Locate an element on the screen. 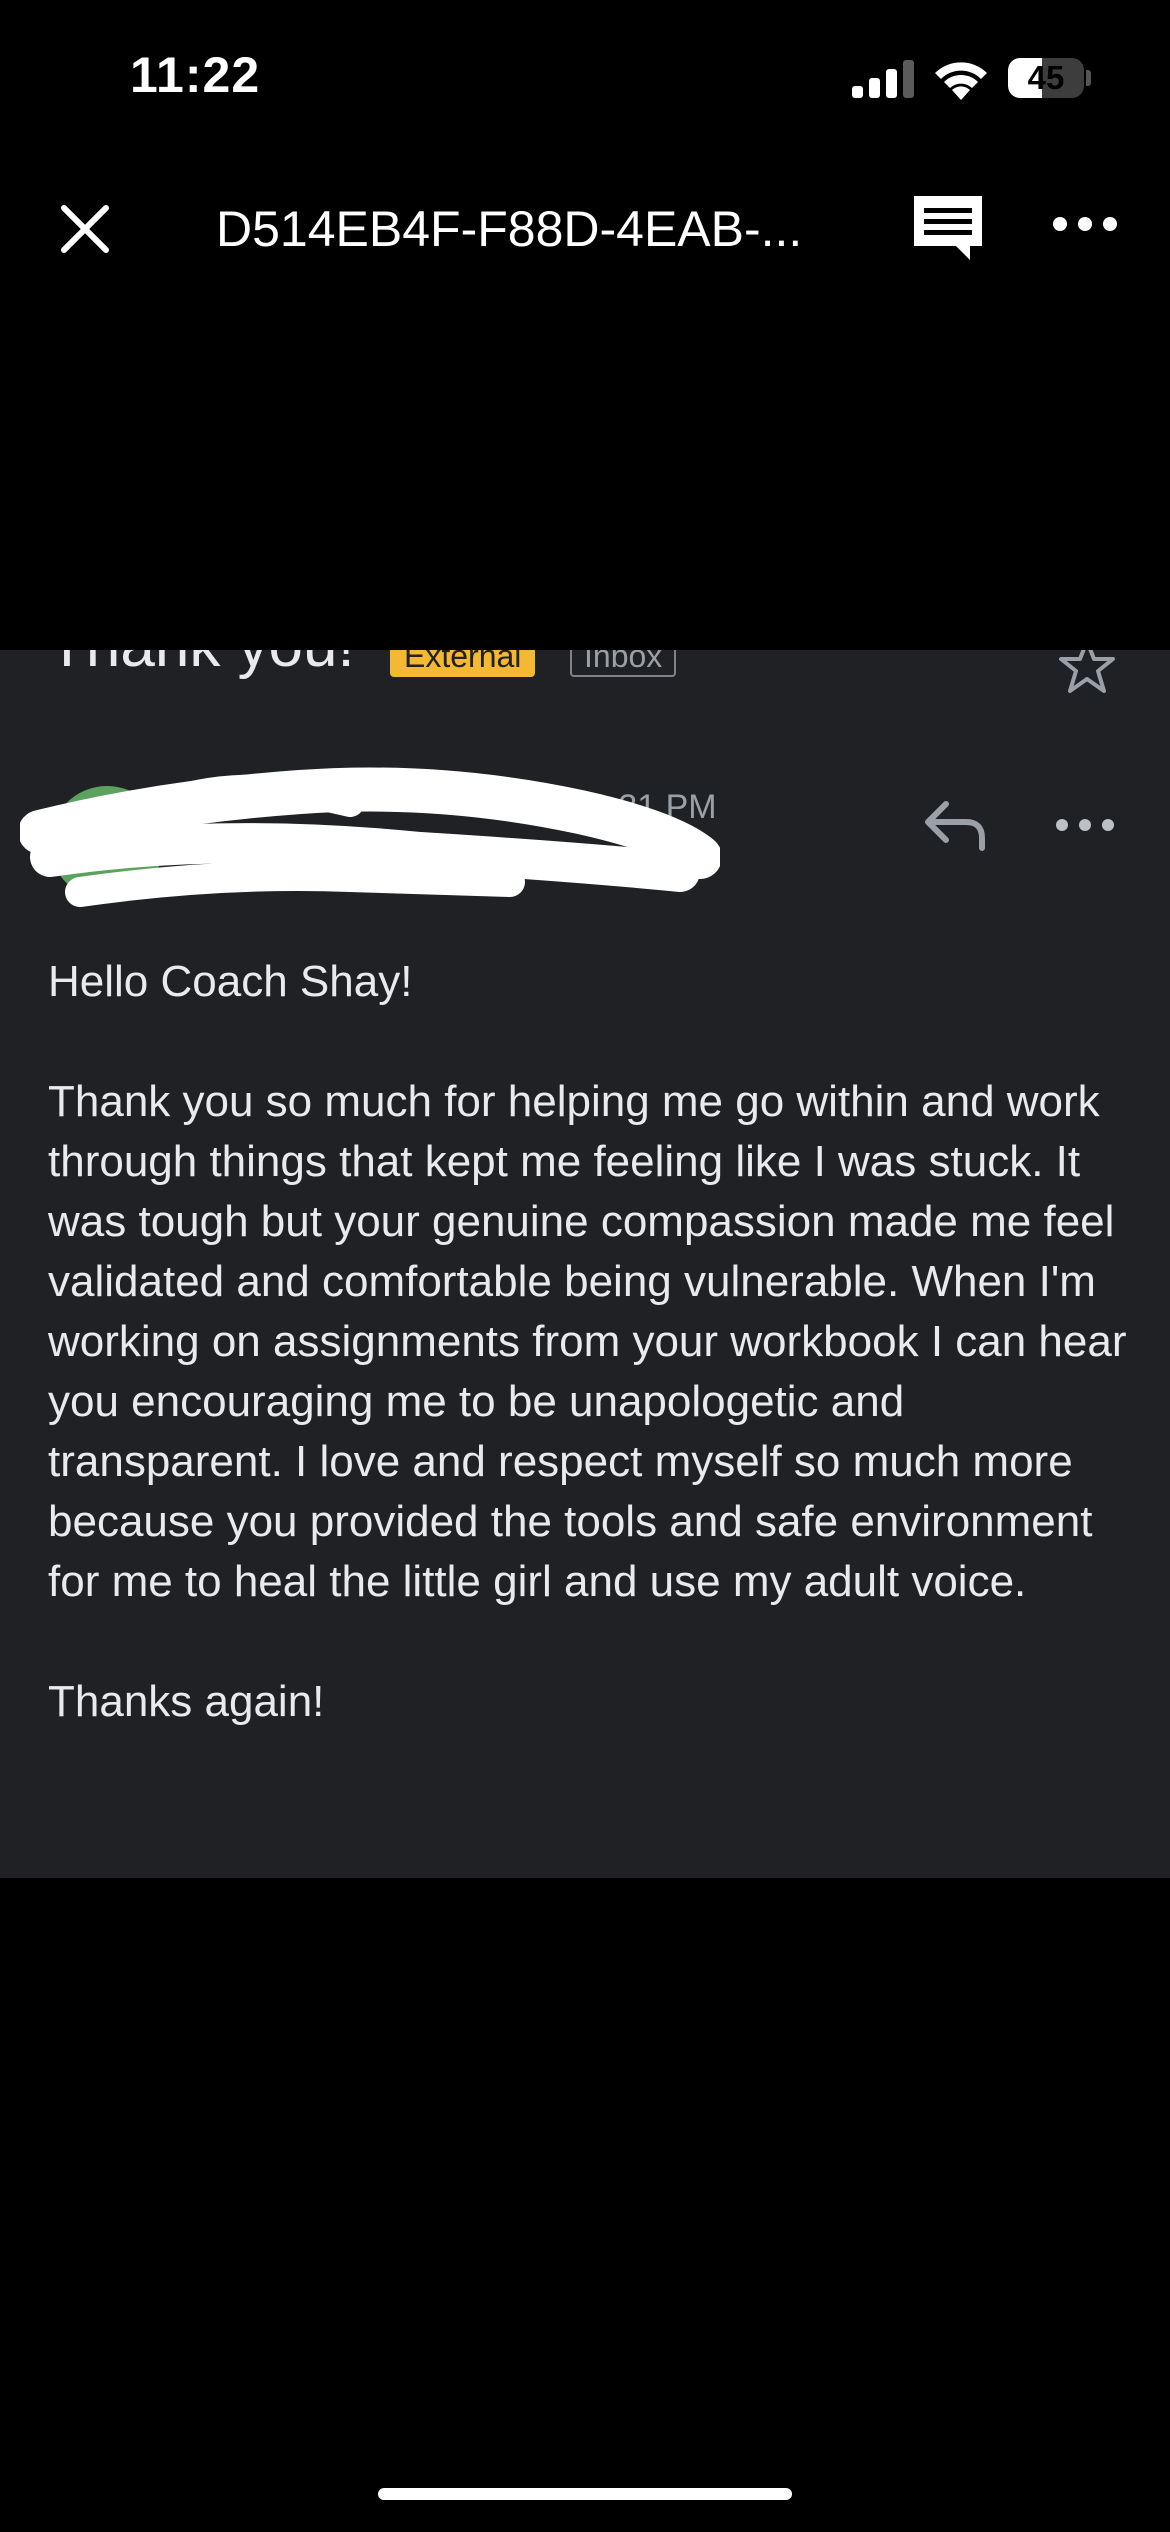 This screenshot has height=2532, width=1170. redaction-scribble is located at coordinates (370, 837).